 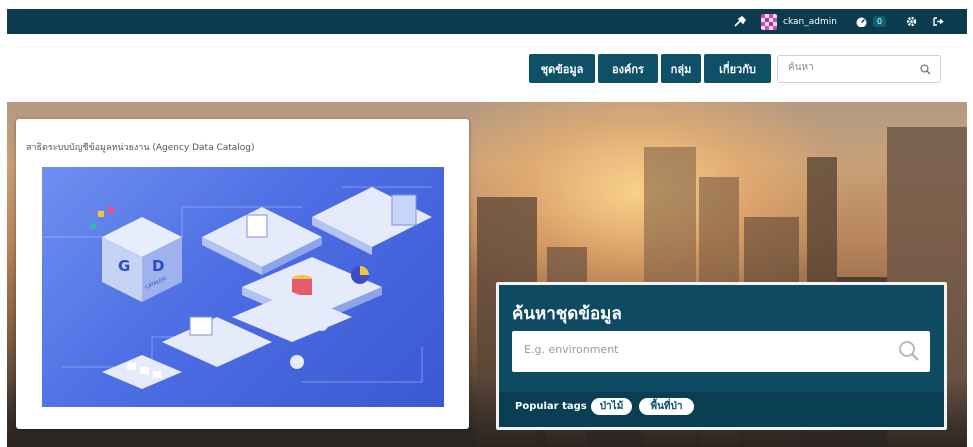 I want to click on dashboard-count-badge: 0, so click(x=880, y=21).